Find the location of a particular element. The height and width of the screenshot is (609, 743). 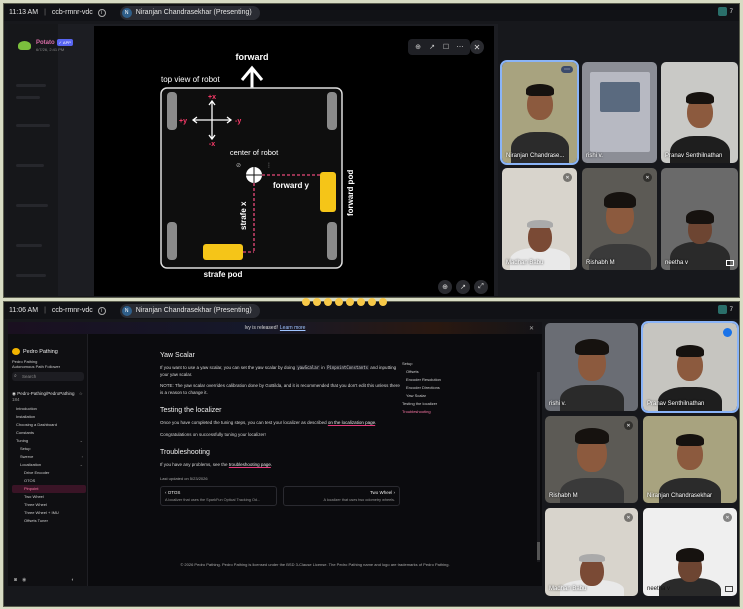

learn-more-link: Learn more is located at coordinates (293, 328).